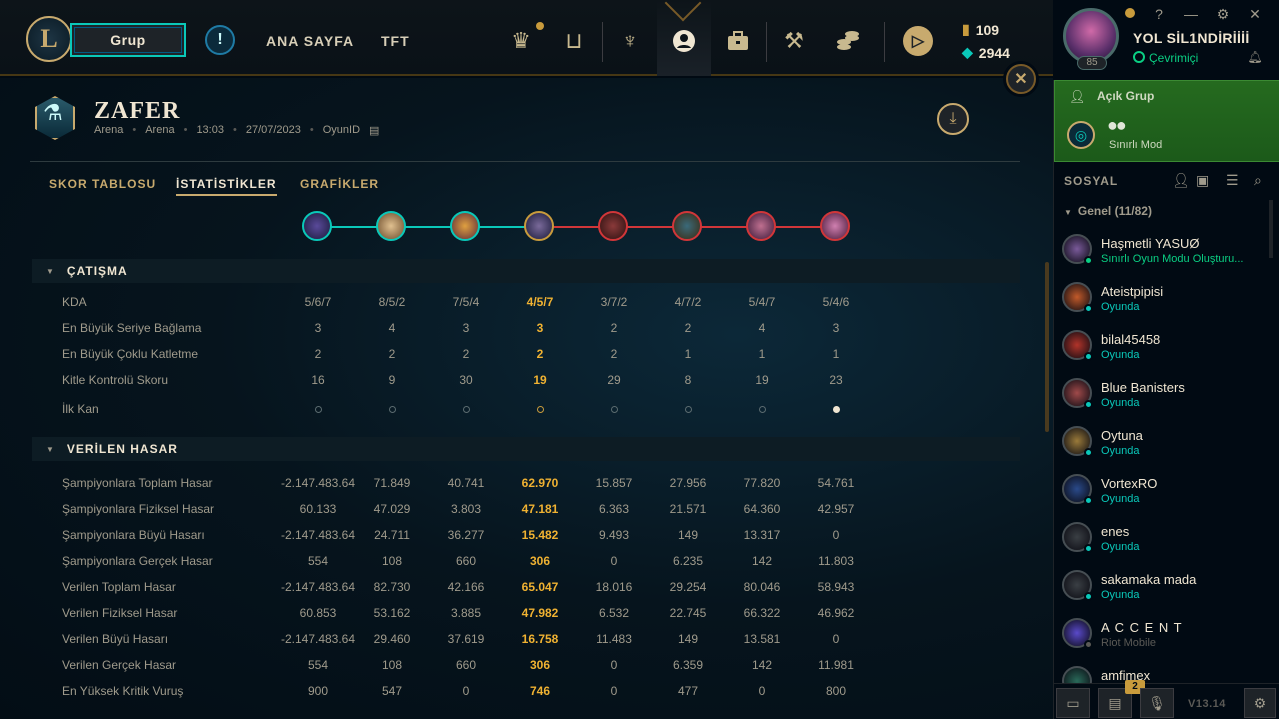 The height and width of the screenshot is (719, 1279). I want to click on stat-value: 18.016, so click(614, 587).